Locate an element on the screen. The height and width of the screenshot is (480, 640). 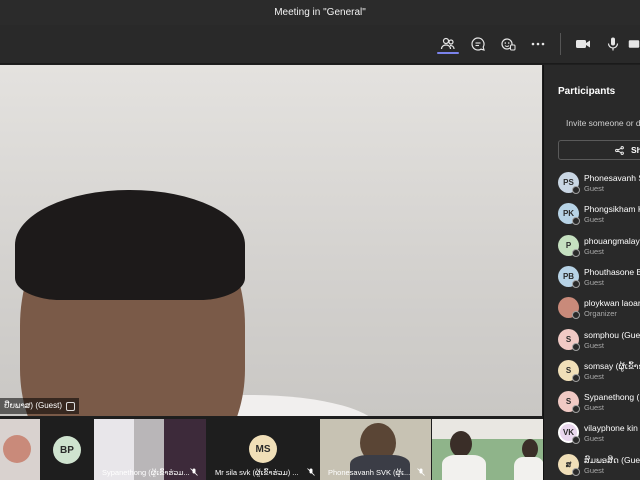
tile-avatar-ms: MS is located at coordinates (263, 449).